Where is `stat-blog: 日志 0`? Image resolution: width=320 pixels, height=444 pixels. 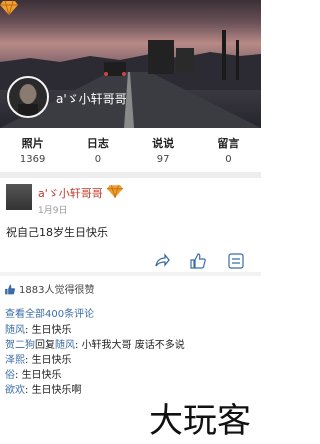 stat-blog: 日志 0 is located at coordinates (97, 150).